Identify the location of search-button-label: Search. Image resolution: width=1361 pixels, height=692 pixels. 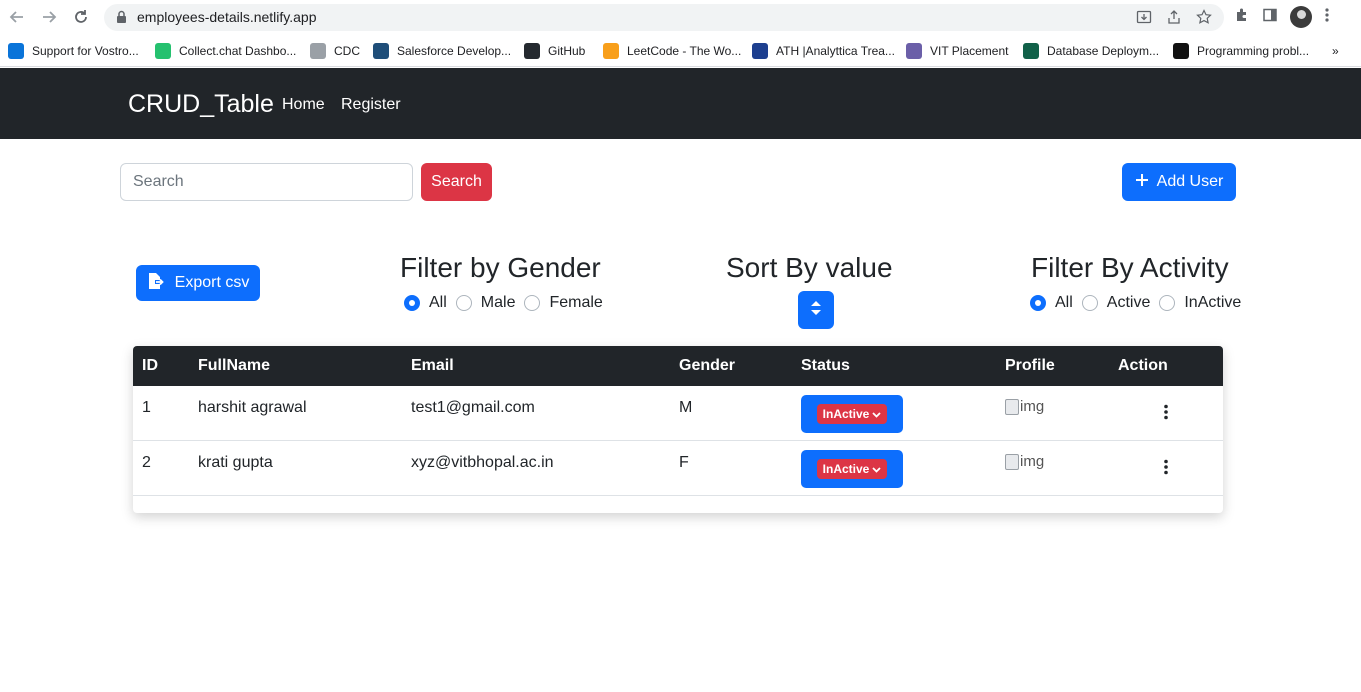
(456, 181).